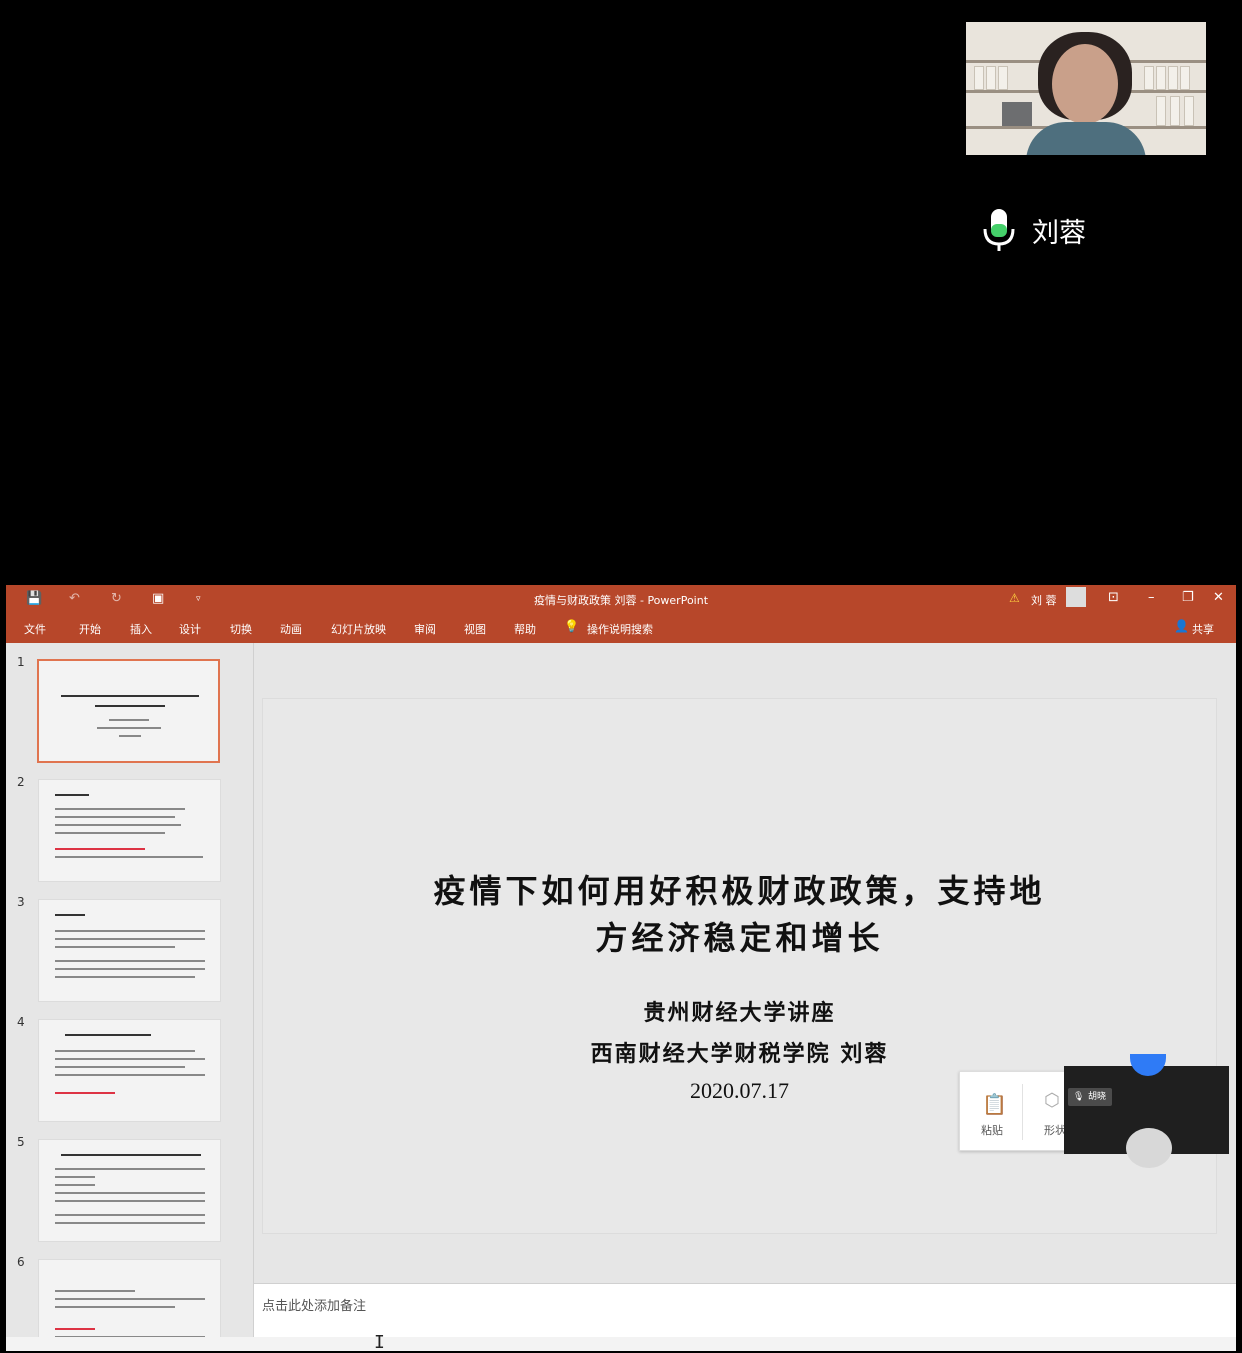  I want to click on avatar, so click(1076, 597).